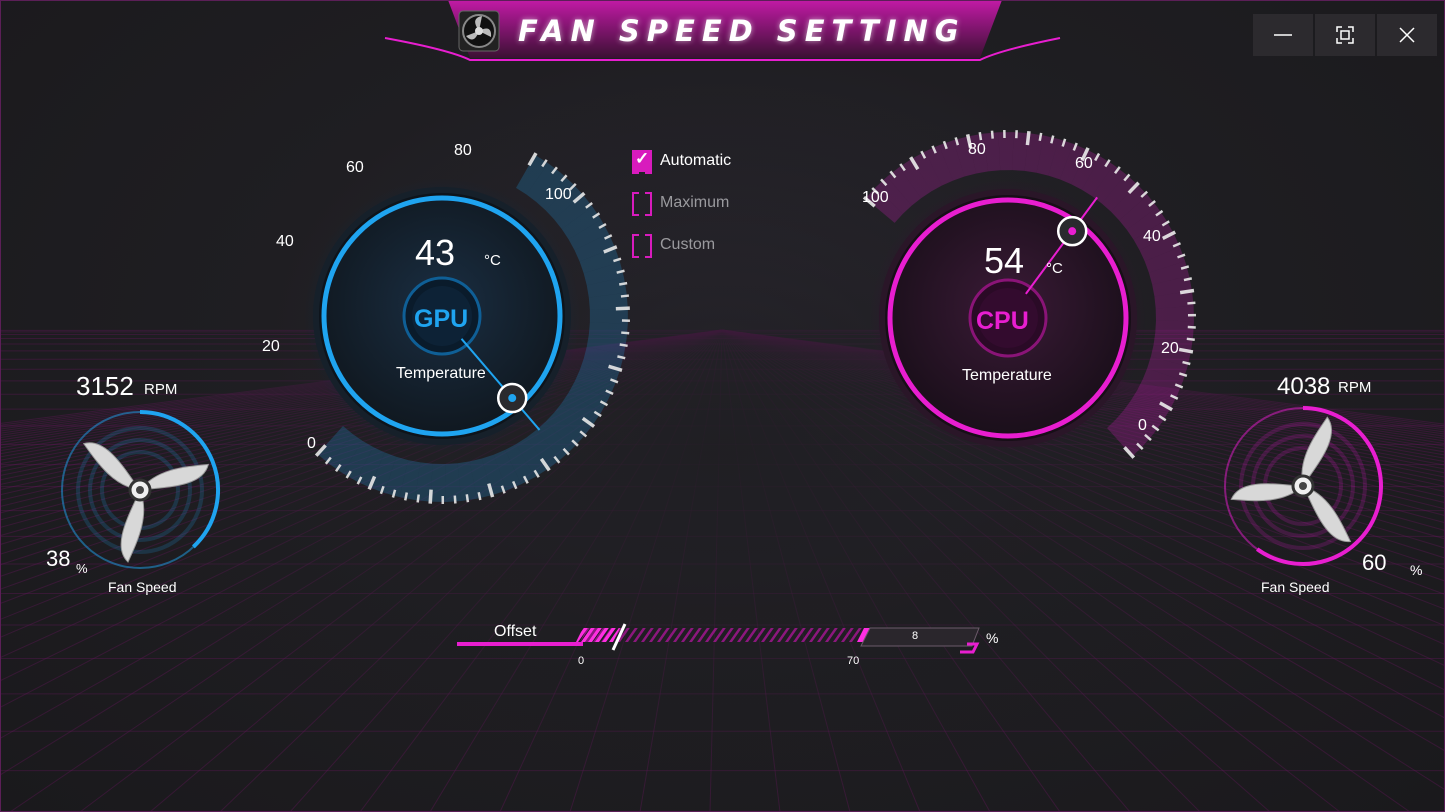  I want to click on gpu-fan-speed-value: 38, so click(58, 558).